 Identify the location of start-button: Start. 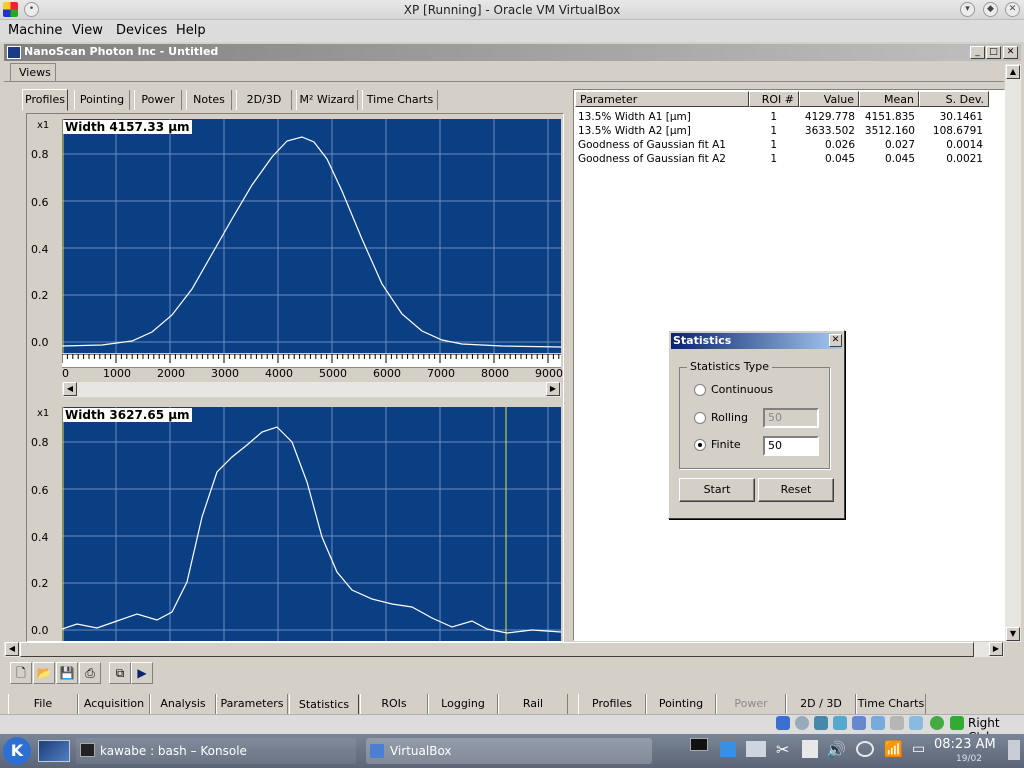
(717, 490).